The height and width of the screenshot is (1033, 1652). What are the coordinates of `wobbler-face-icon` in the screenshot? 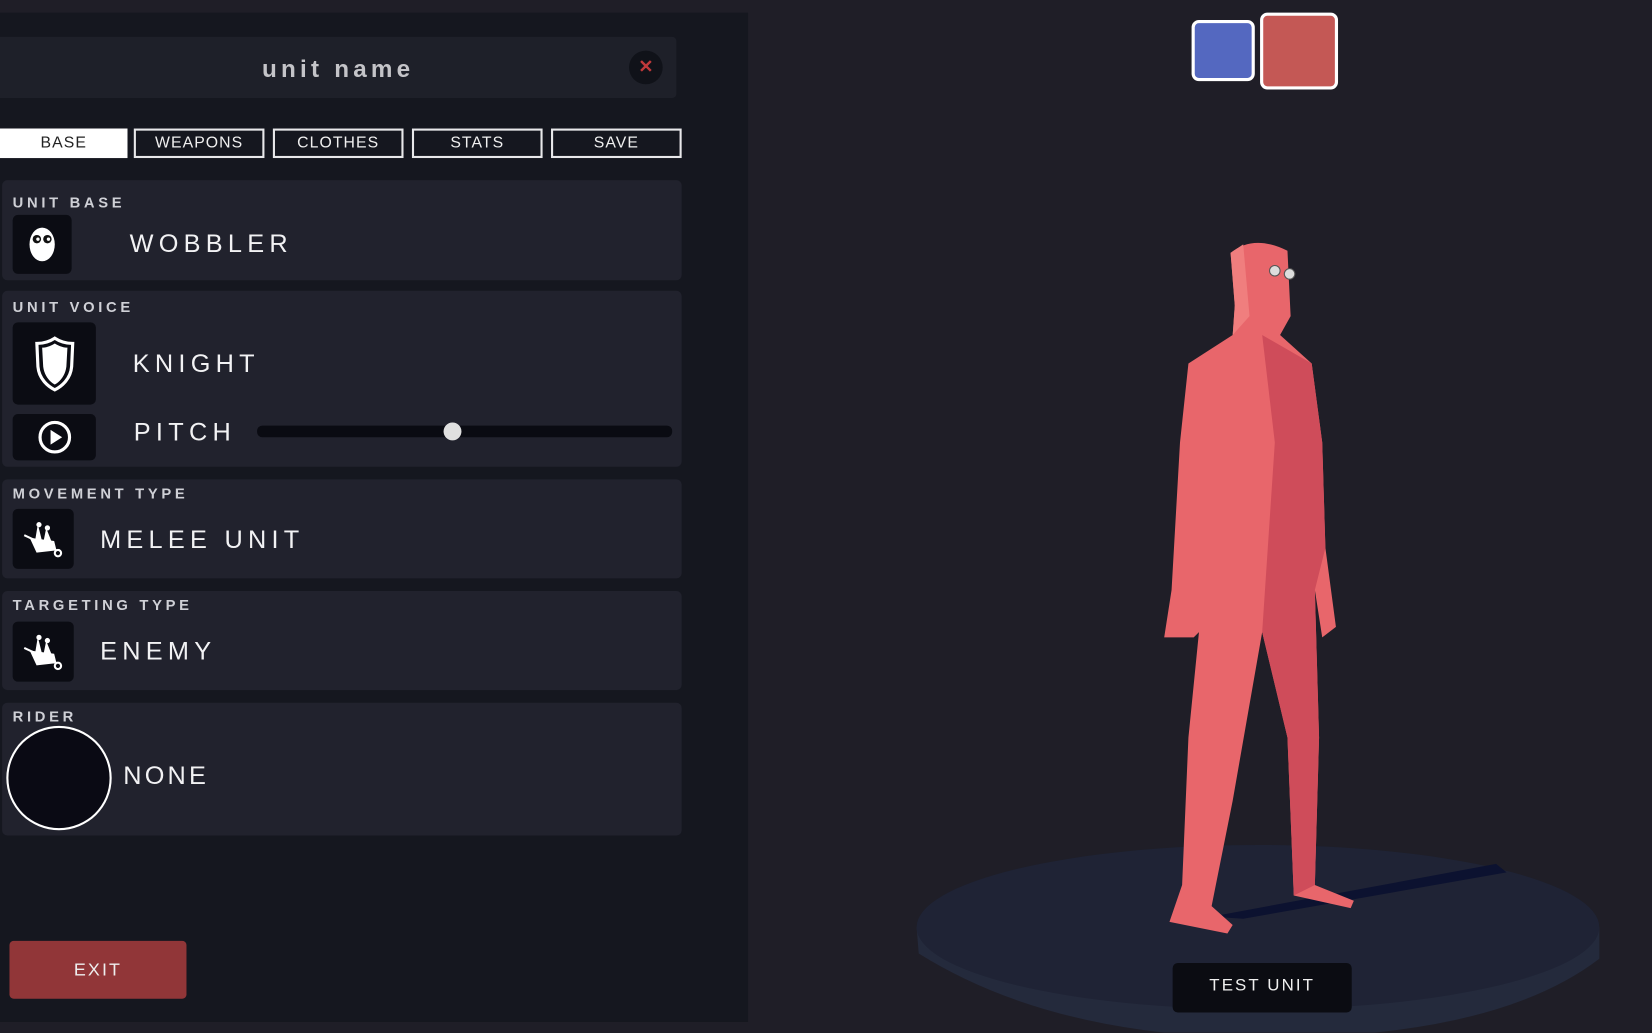 It's located at (42, 244).